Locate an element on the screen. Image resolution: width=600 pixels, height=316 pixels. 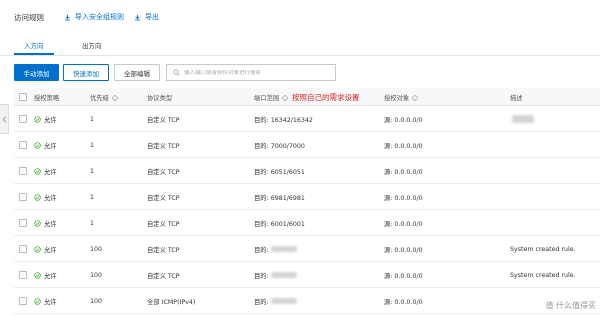
quick-add-button: 快速添加 is located at coordinates (86, 72).